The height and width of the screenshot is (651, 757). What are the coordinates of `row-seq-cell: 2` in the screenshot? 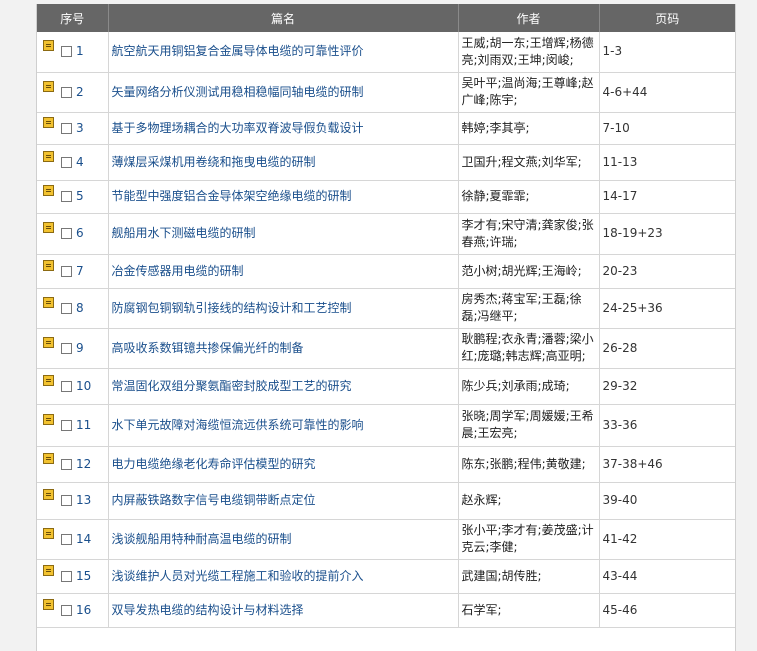 It's located at (73, 92).